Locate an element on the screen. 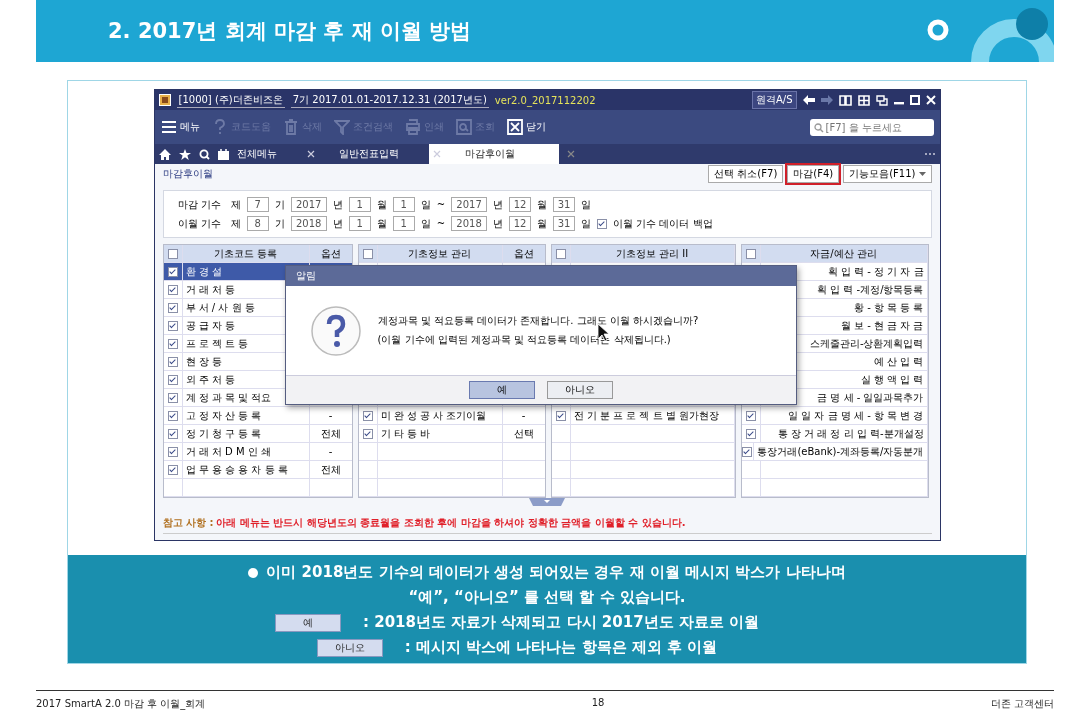 The image size is (1090, 720). back-arrow-icon is located at coordinates (808, 100).